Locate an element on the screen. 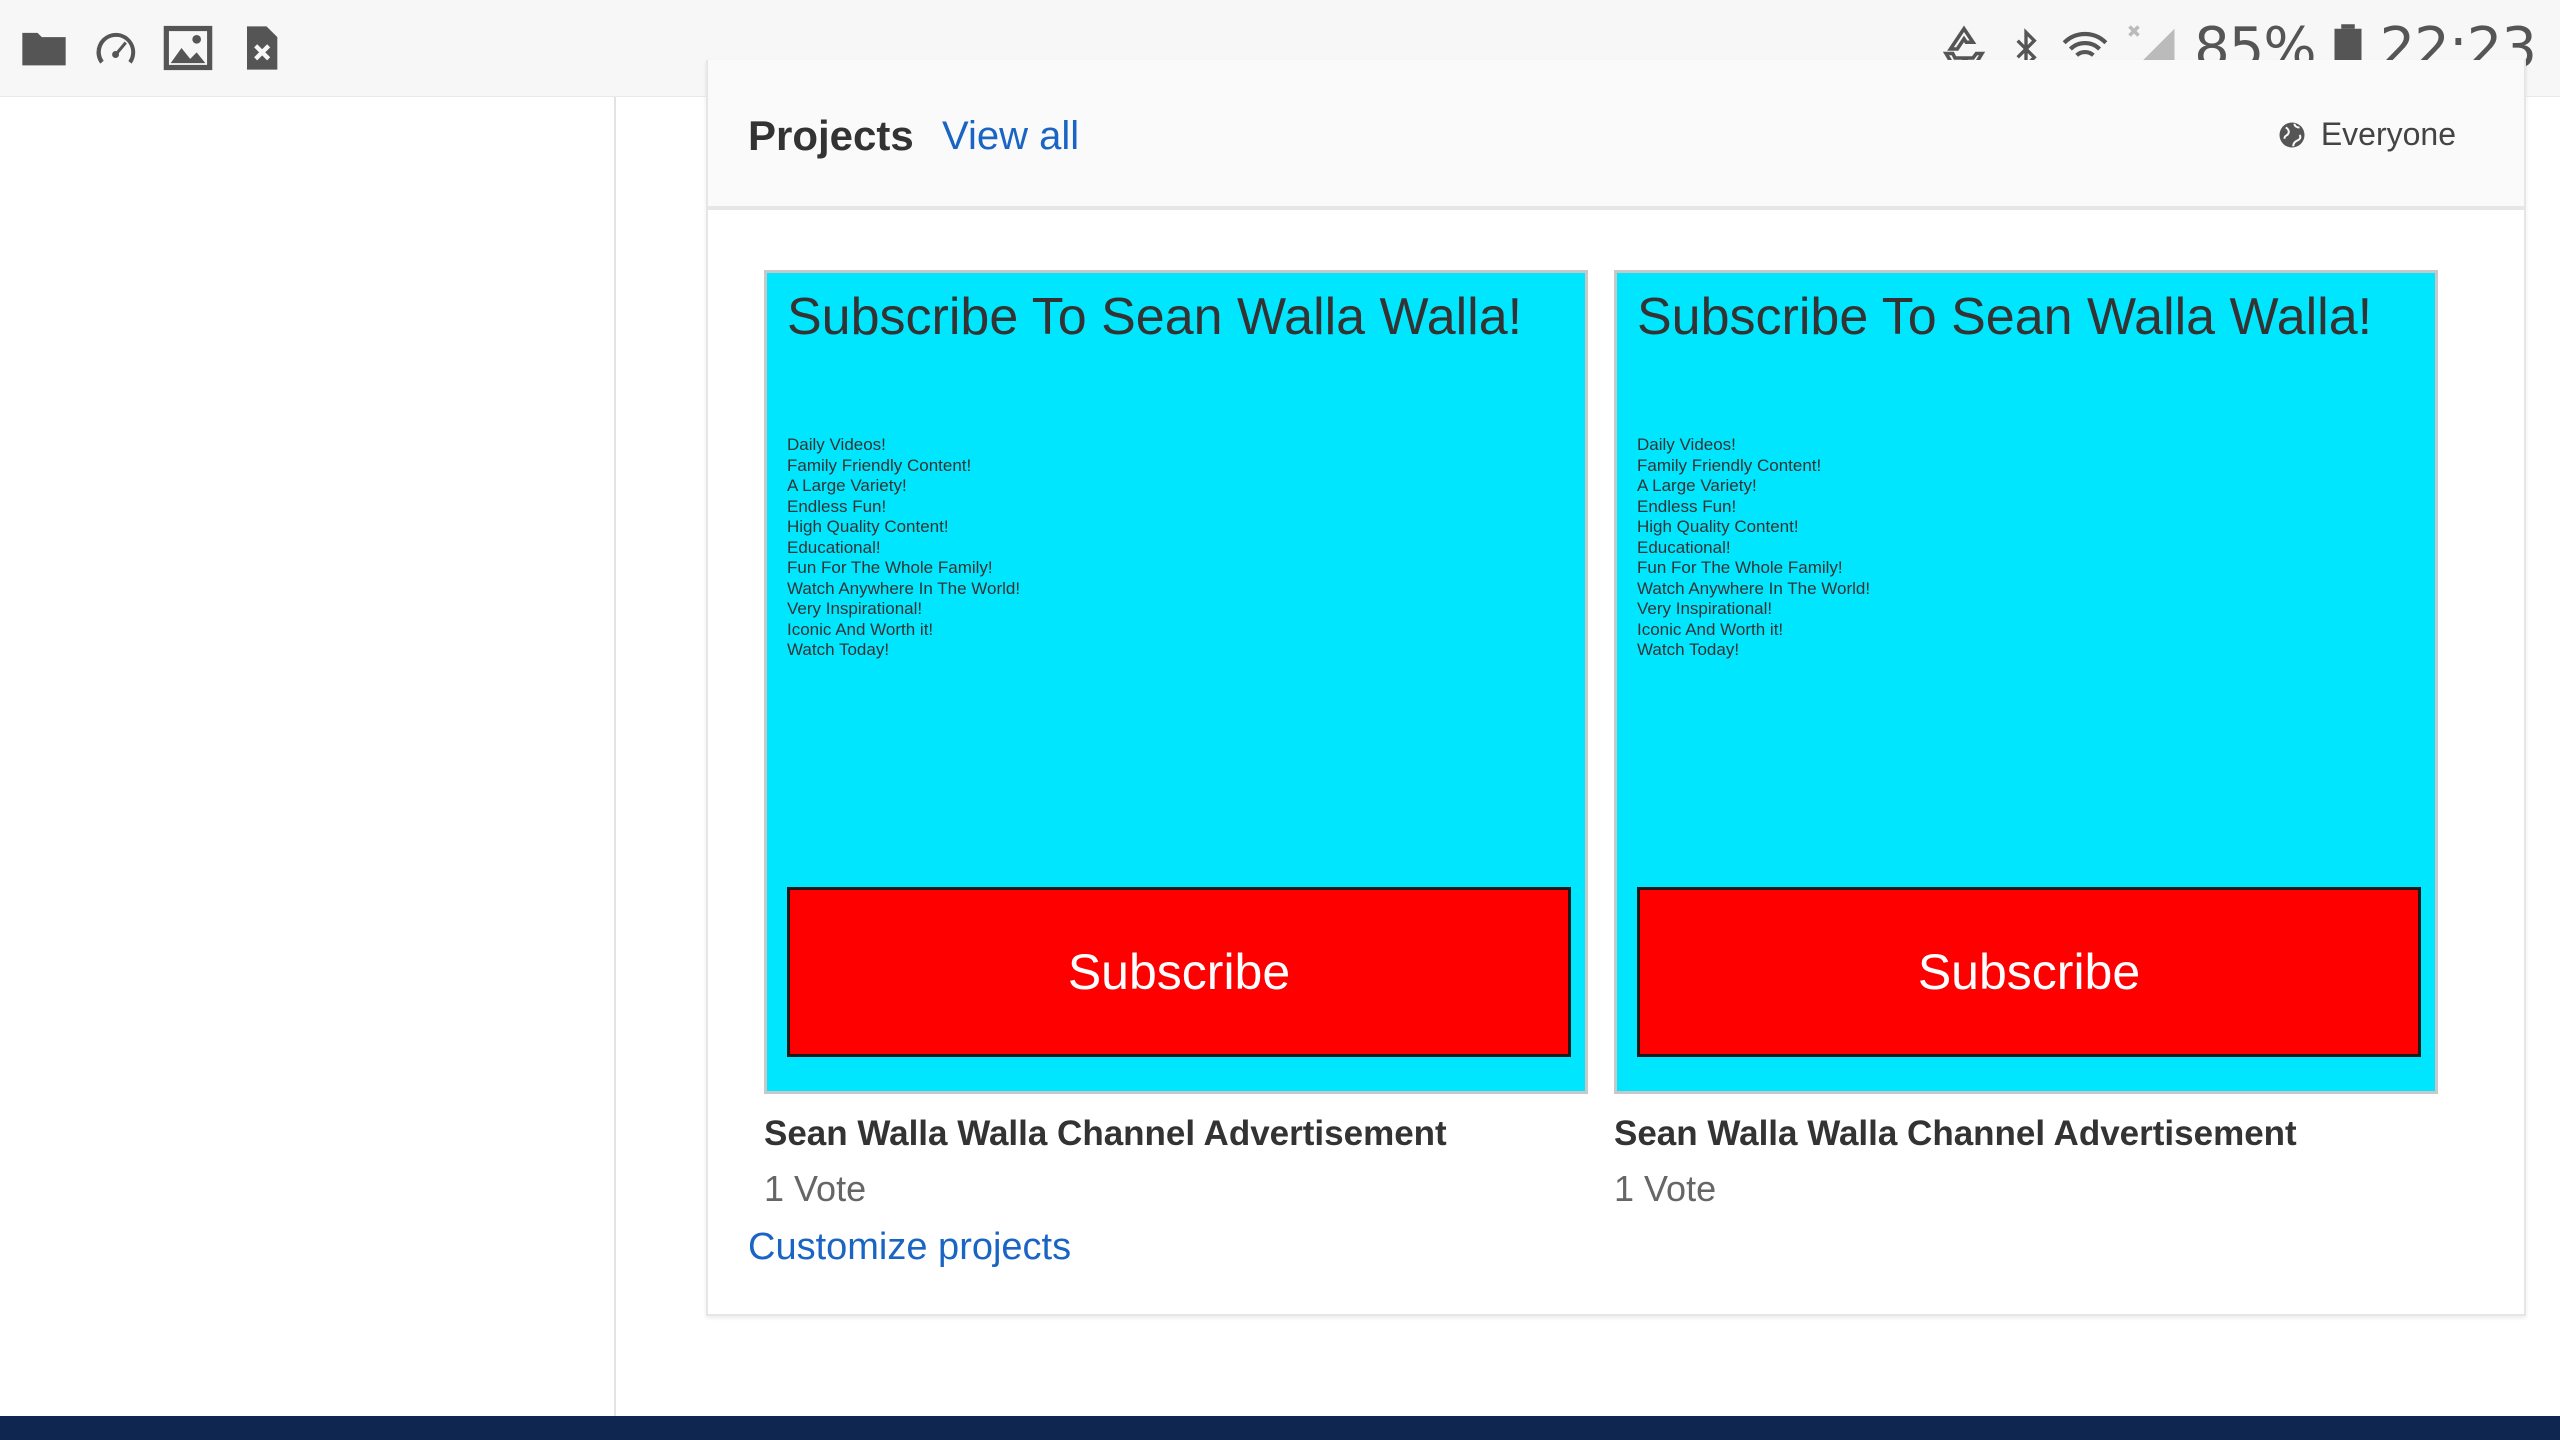  footer-bar is located at coordinates (1280, 1428).